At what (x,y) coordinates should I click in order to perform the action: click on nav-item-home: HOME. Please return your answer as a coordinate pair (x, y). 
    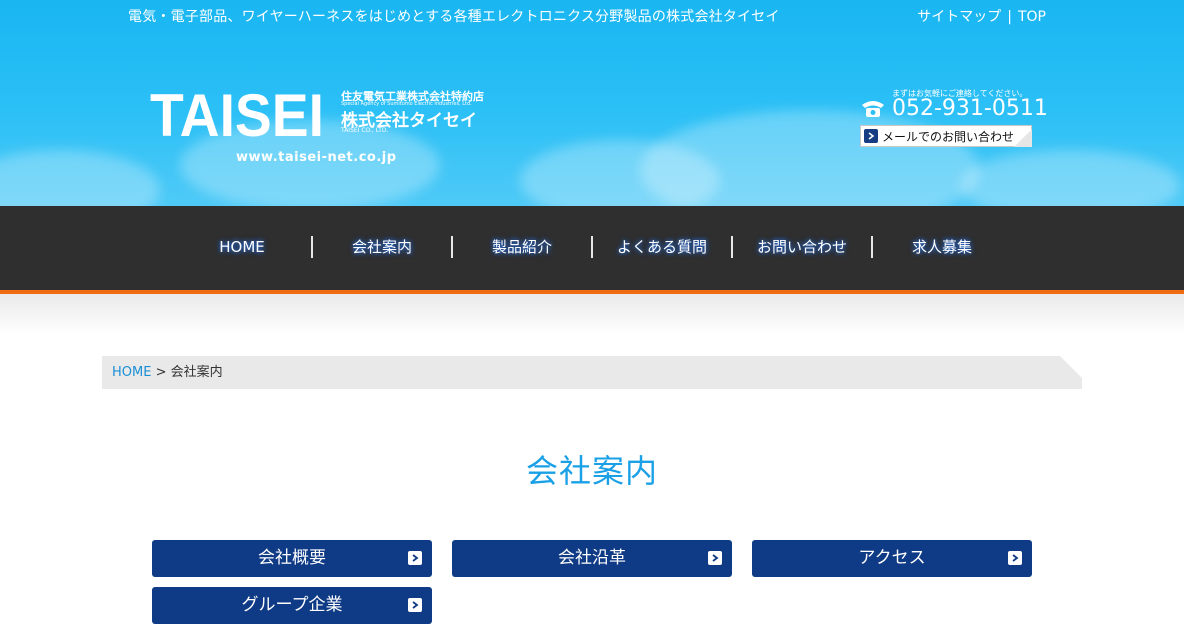
    Looking at the image, I should click on (242, 247).